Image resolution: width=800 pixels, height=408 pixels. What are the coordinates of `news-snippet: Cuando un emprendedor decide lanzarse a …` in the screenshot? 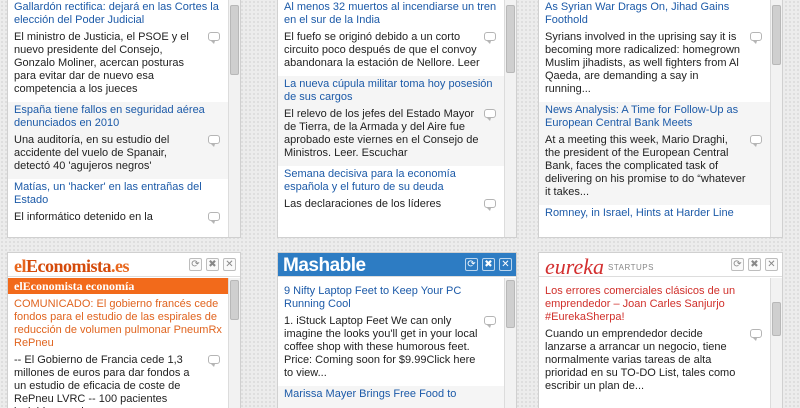 It's located at (654, 360).